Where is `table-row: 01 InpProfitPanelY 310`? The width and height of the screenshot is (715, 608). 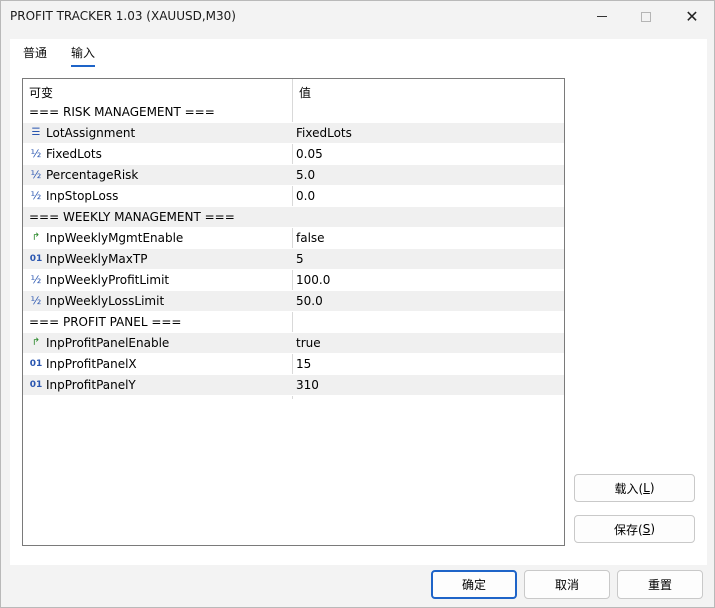 table-row: 01 InpProfitPanelY 310 is located at coordinates (293, 385).